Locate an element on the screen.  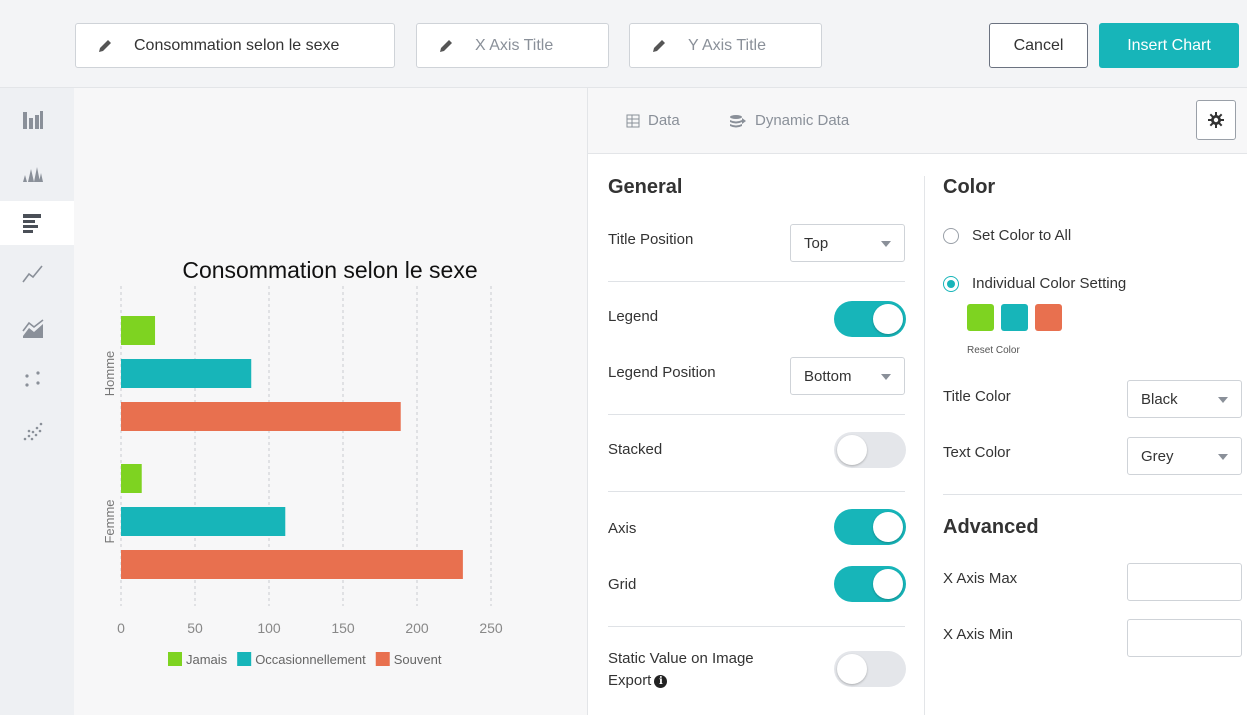
set-color-all-label: Set Color to All is located at coordinates (1022, 235).